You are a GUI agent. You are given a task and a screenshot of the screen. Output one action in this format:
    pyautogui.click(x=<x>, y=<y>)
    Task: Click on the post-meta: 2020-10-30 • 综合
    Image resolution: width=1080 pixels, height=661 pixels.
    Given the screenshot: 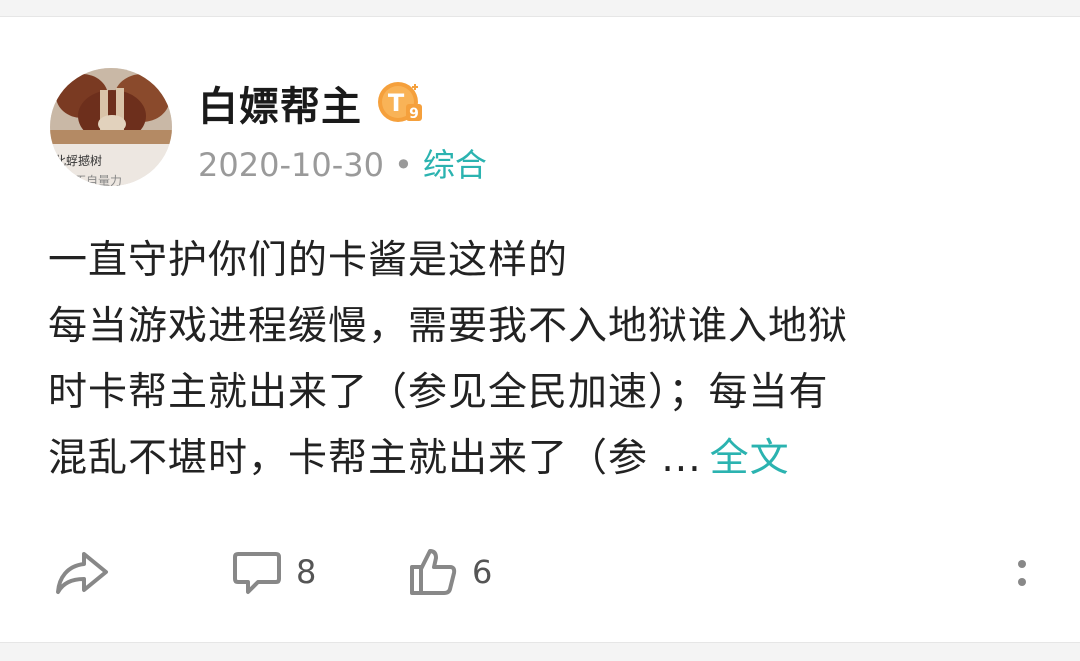 What is the action you would take?
    pyautogui.click(x=342, y=163)
    